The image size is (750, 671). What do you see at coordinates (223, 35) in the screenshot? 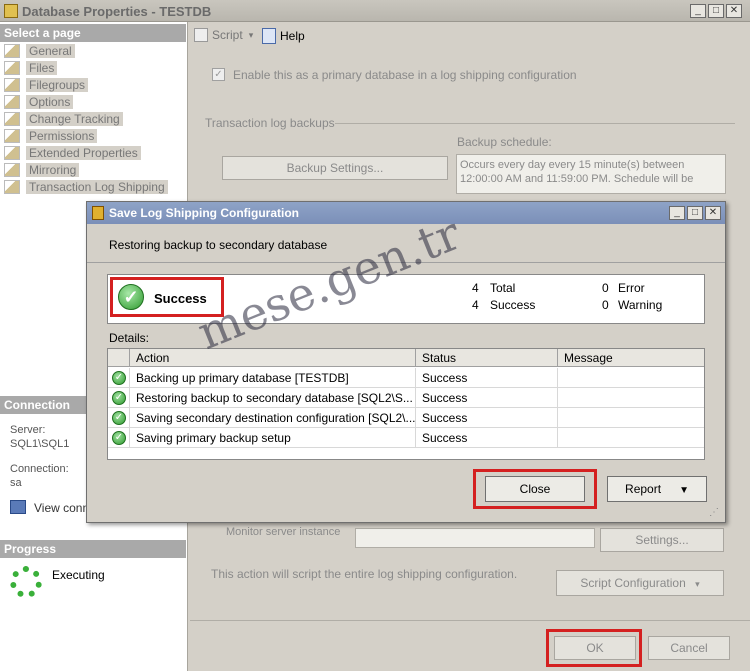
I see `script-button: Script ▾` at bounding box center [223, 35].